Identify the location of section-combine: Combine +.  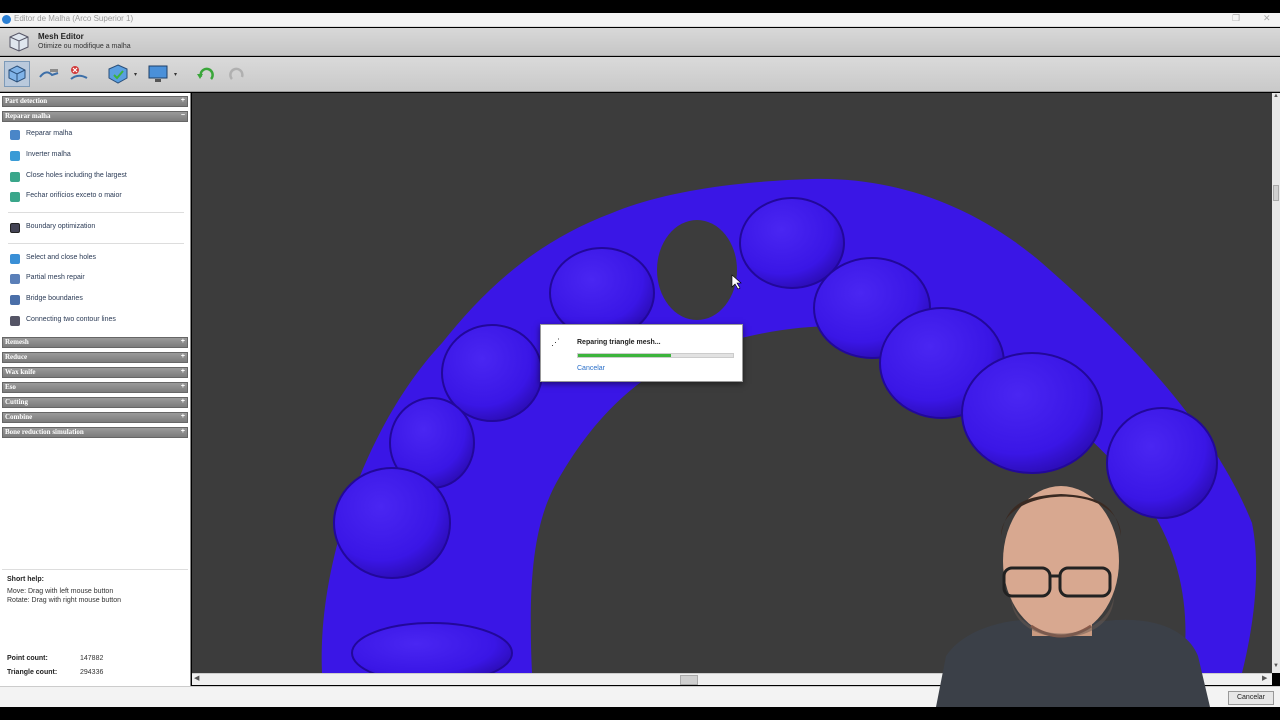
(95, 417).